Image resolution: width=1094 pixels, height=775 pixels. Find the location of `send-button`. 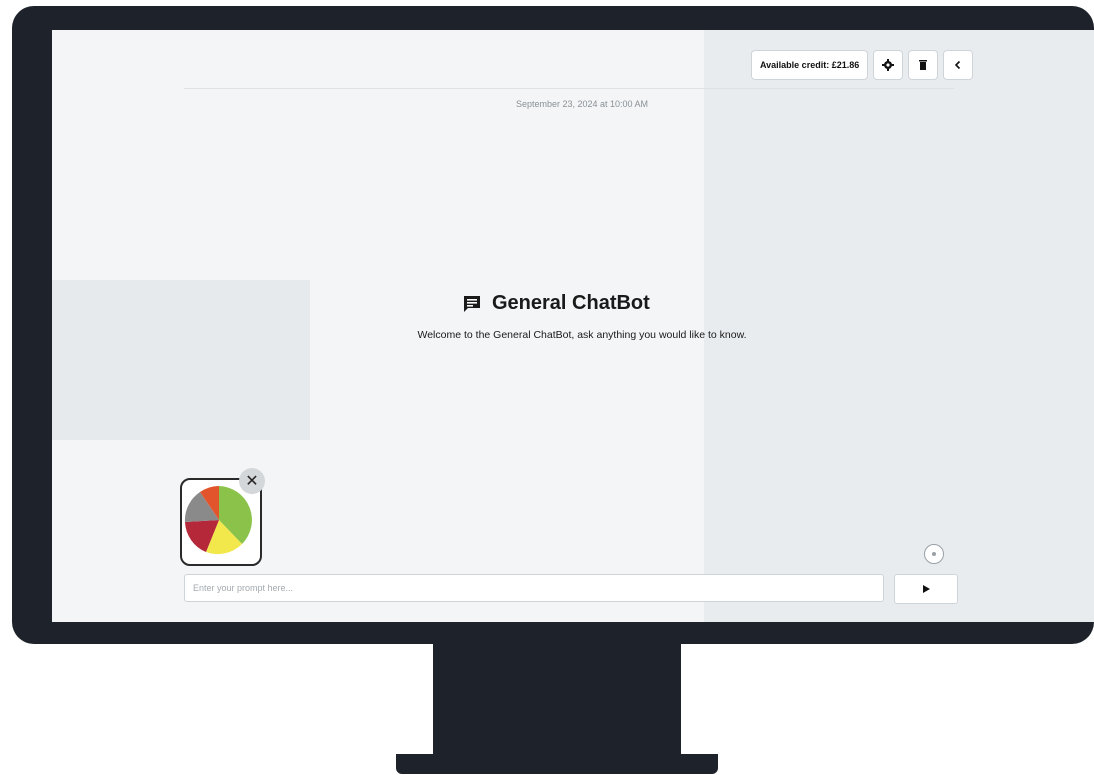

send-button is located at coordinates (926, 589).